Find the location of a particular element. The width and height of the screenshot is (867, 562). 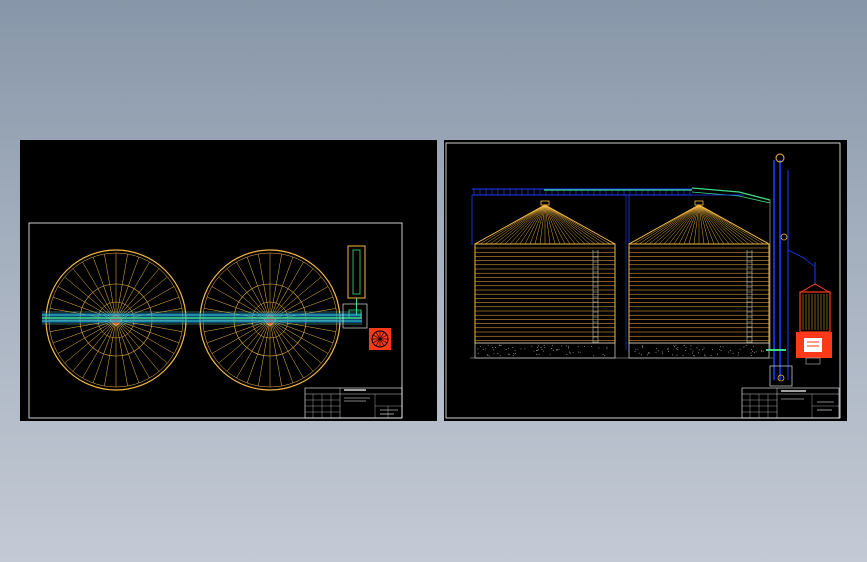

plan-dryer-unit is located at coordinates (380, 339).